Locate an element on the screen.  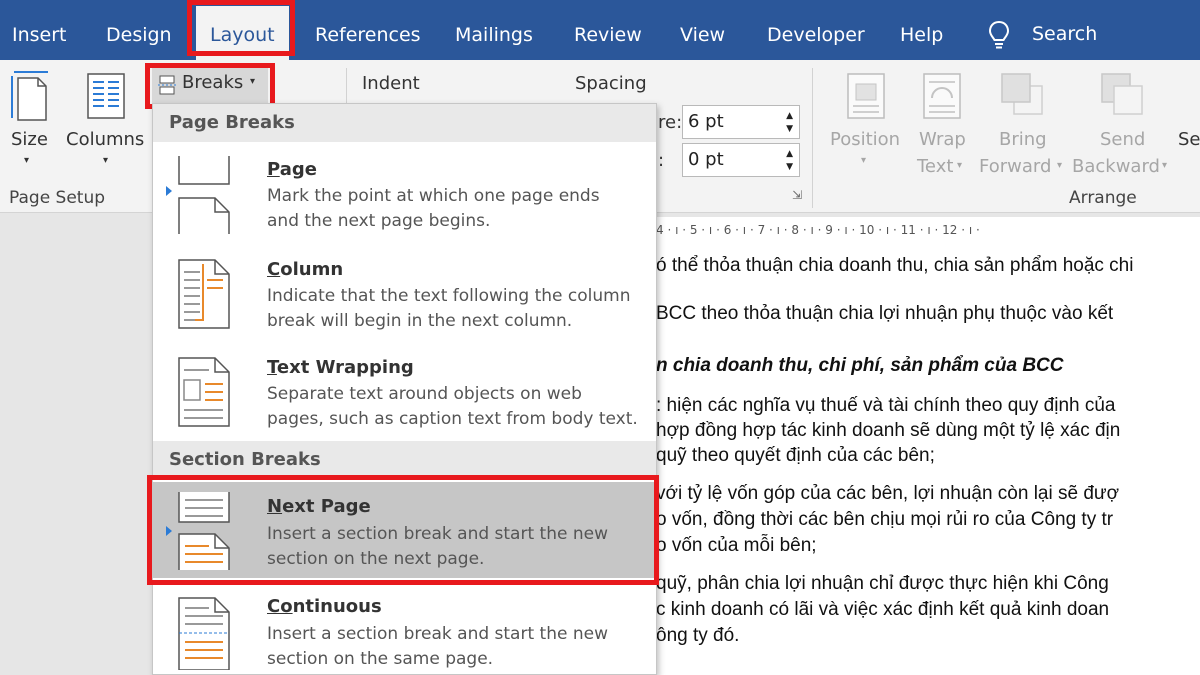
breaks-label: Breaks is located at coordinates (213, 82).